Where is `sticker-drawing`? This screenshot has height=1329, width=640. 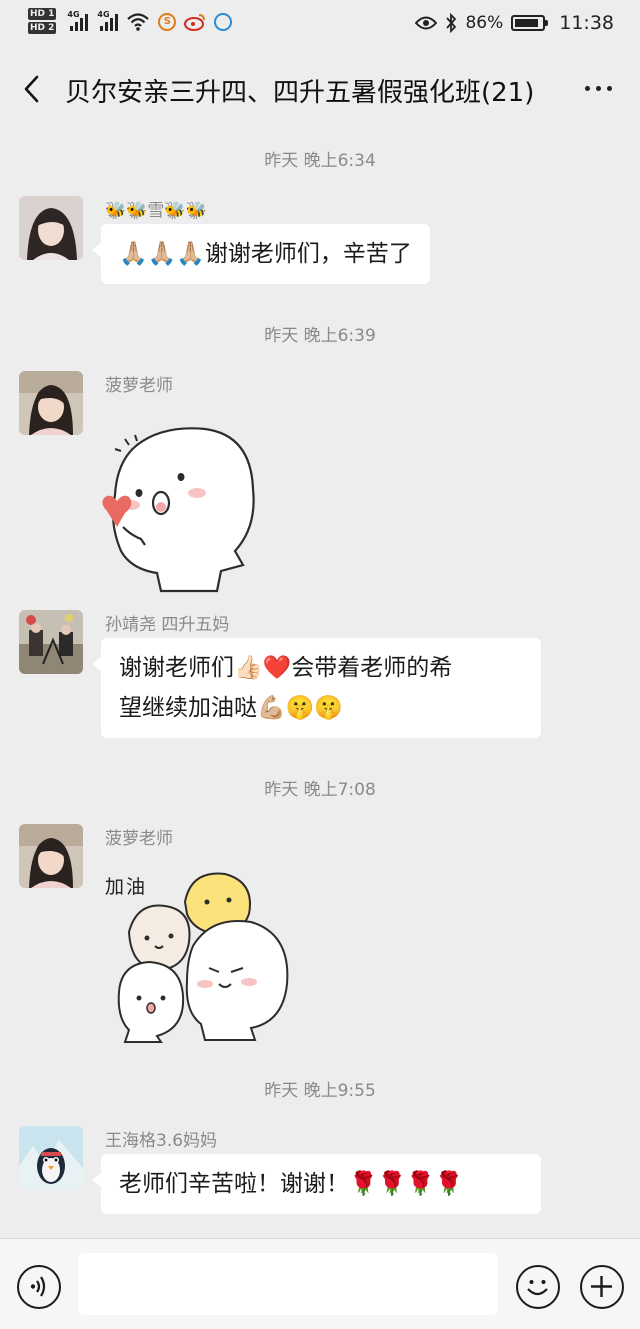 sticker-drawing is located at coordinates (203, 957).